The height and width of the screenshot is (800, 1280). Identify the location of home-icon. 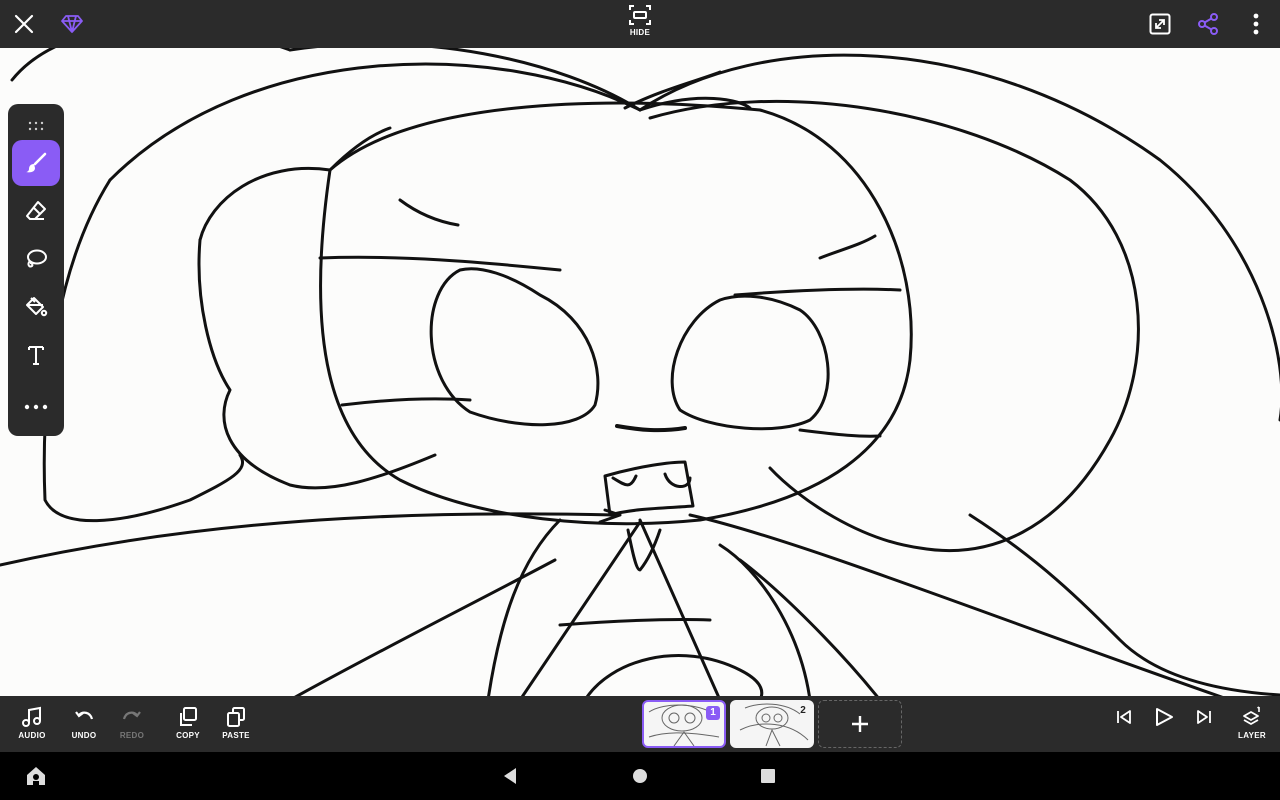
(640, 776).